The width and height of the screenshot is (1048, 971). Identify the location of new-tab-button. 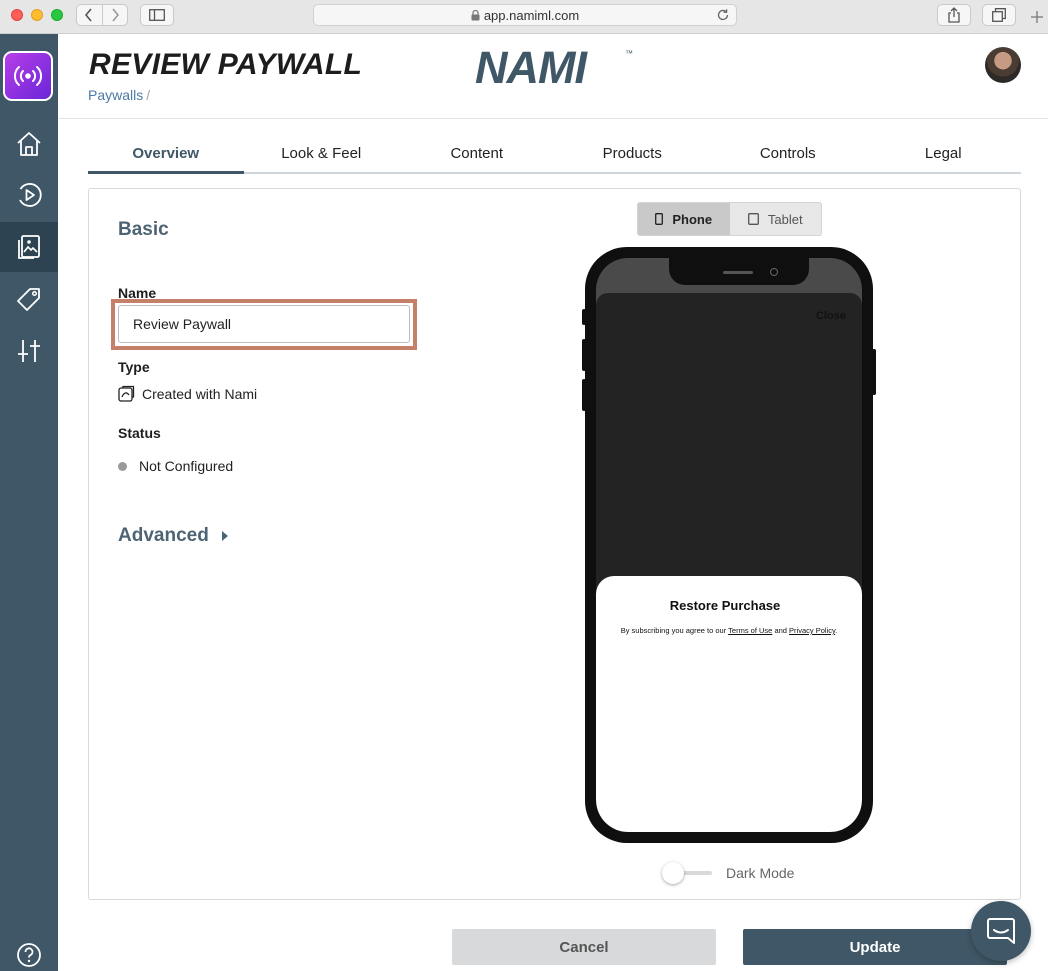
(1037, 17).